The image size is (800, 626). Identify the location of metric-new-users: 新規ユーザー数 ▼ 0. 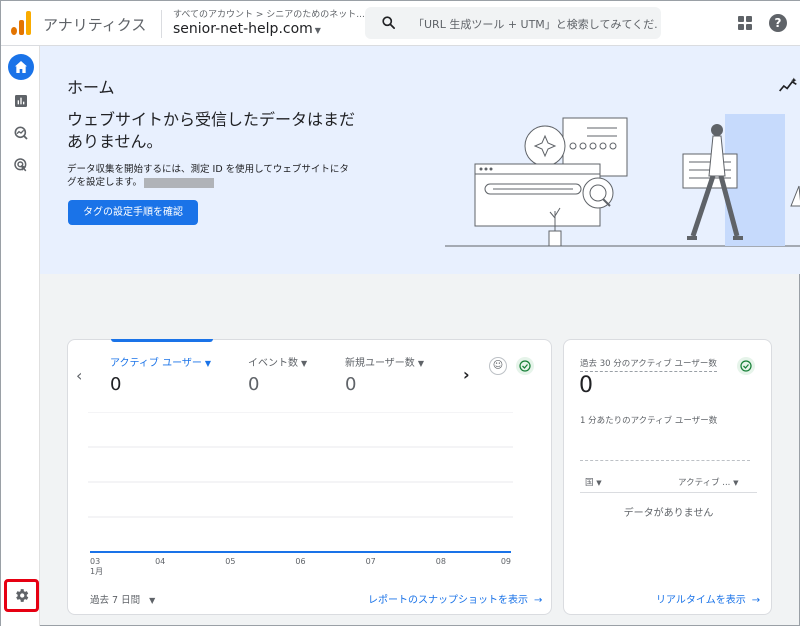
(384, 374).